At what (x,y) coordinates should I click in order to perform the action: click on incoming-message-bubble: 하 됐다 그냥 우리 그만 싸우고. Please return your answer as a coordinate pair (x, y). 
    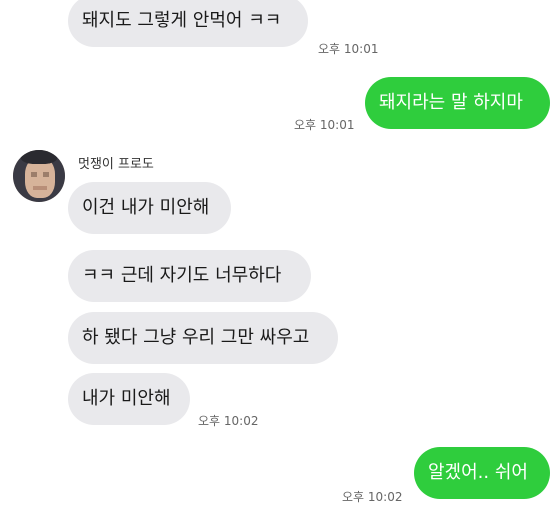
    Looking at the image, I should click on (203, 338).